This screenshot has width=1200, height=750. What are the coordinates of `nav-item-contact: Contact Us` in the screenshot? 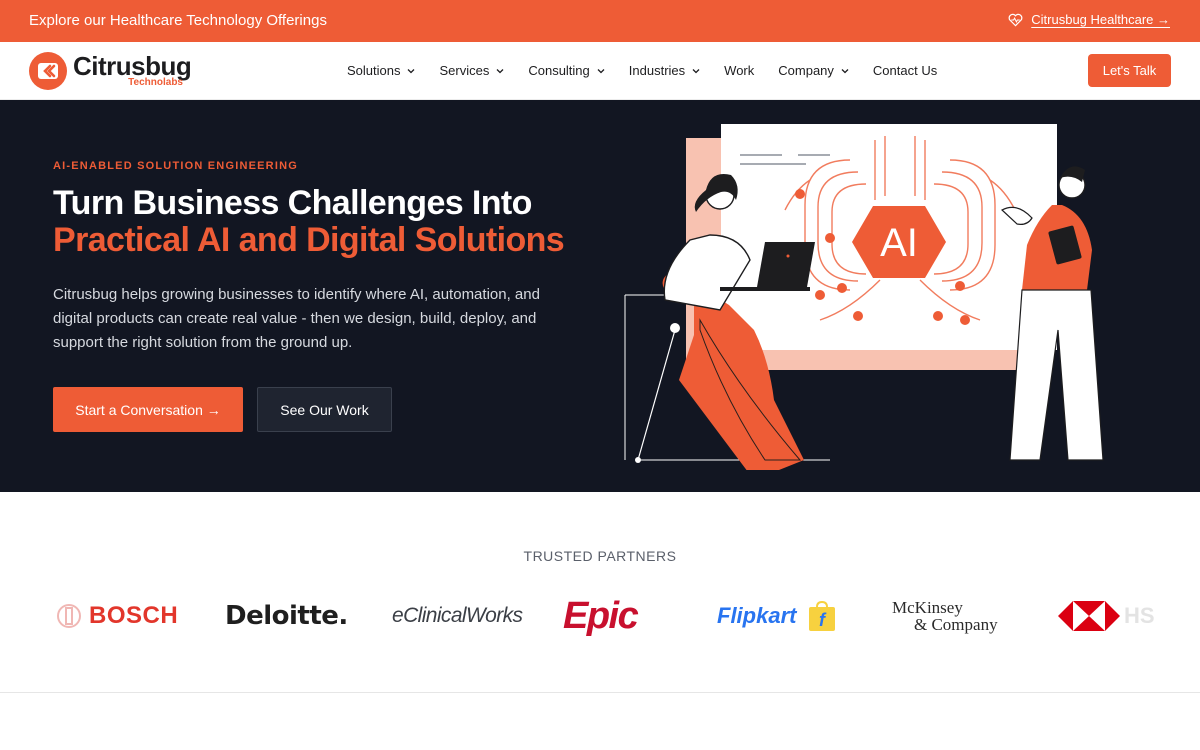 It's located at (905, 70).